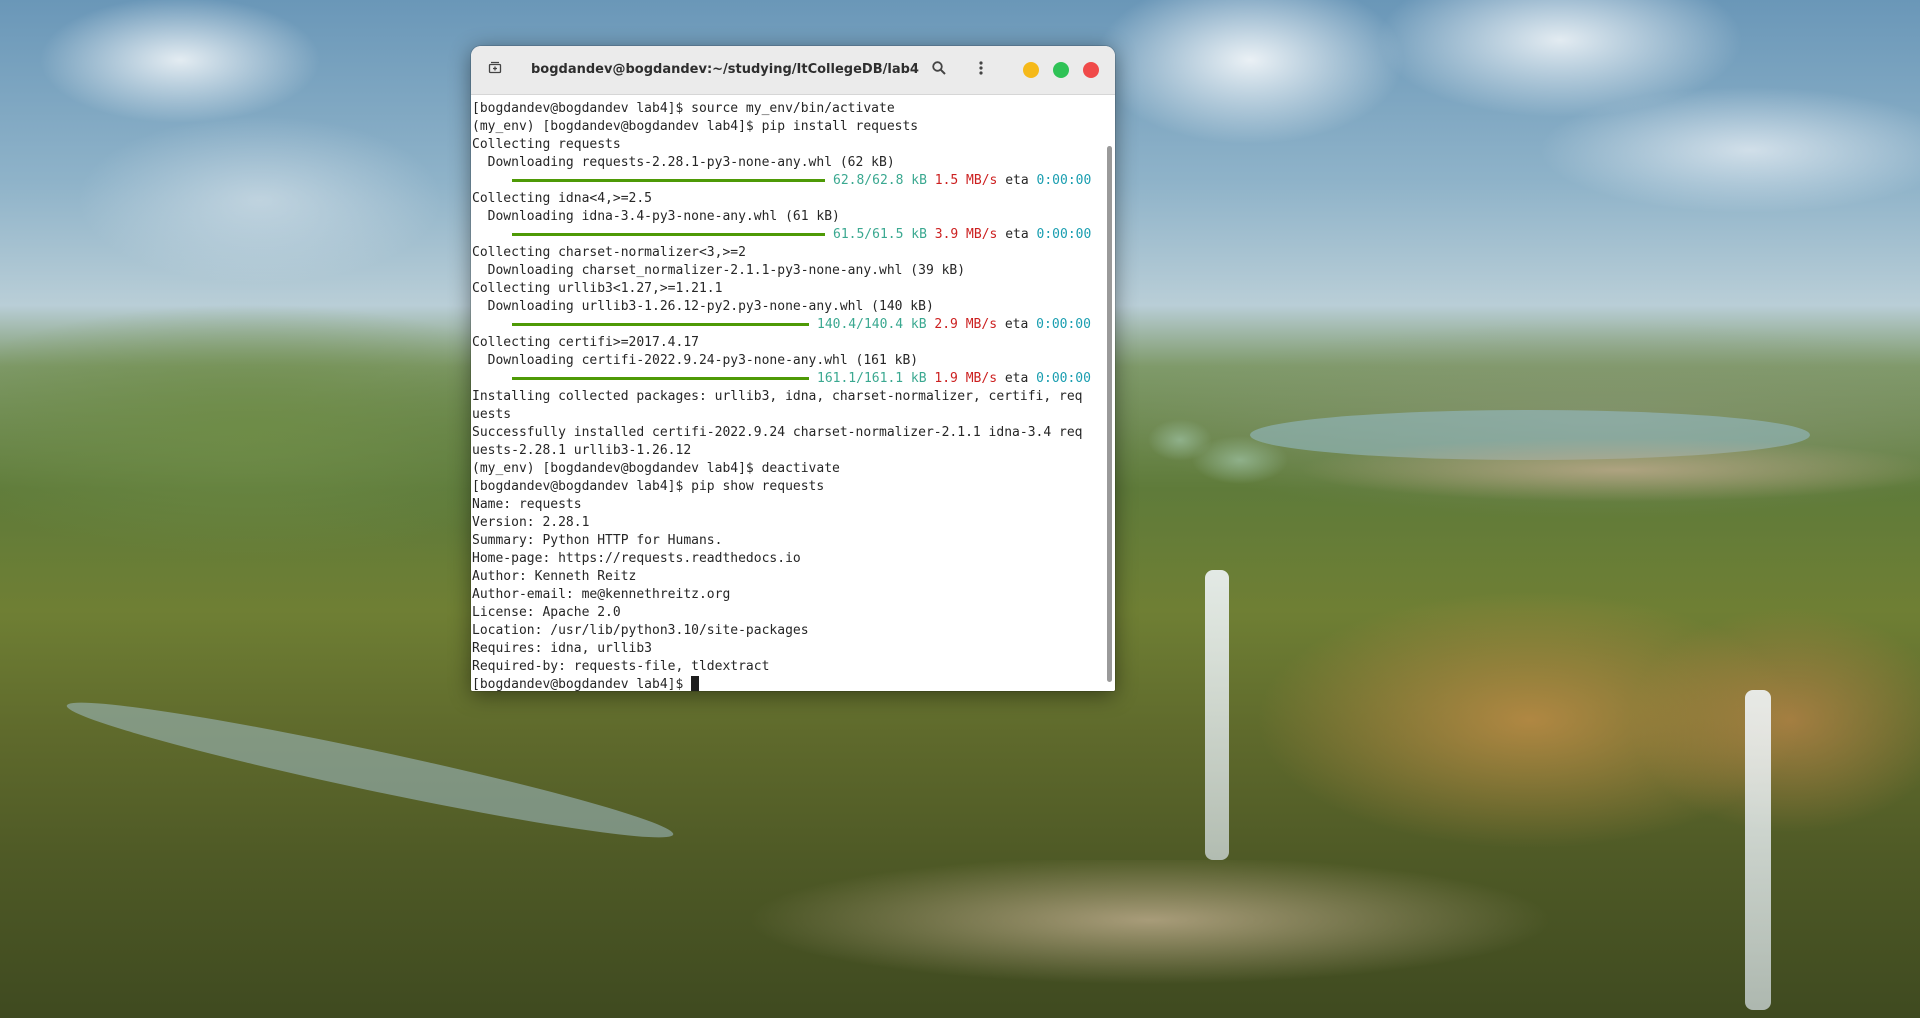  I want to click on search-icon, so click(939, 70).